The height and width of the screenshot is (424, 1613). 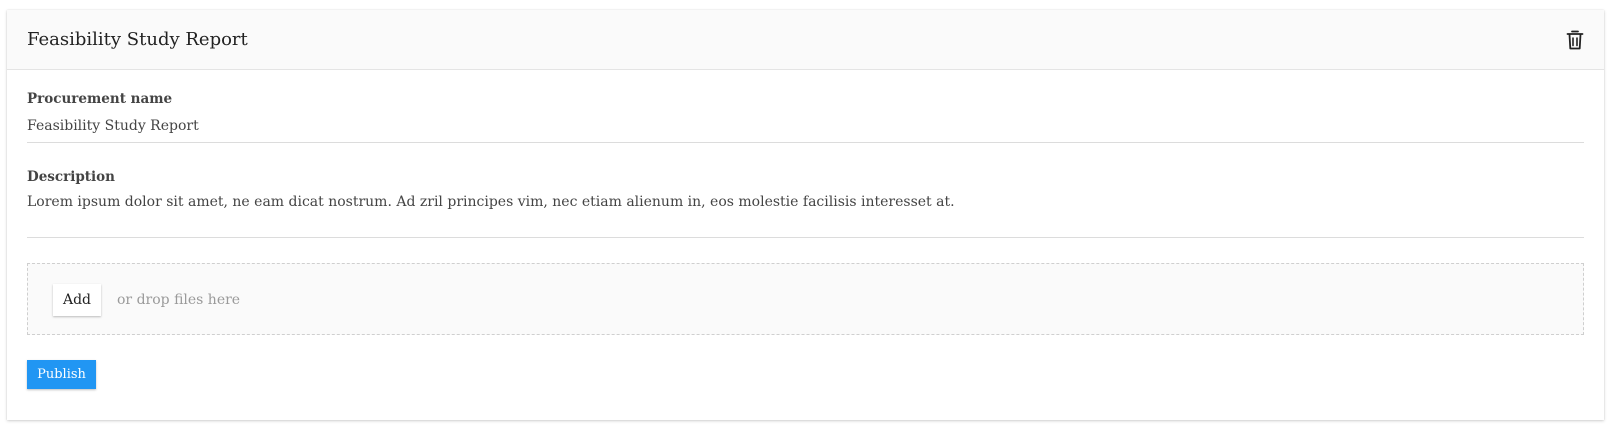 I want to click on delete-button, so click(x=1575, y=40).